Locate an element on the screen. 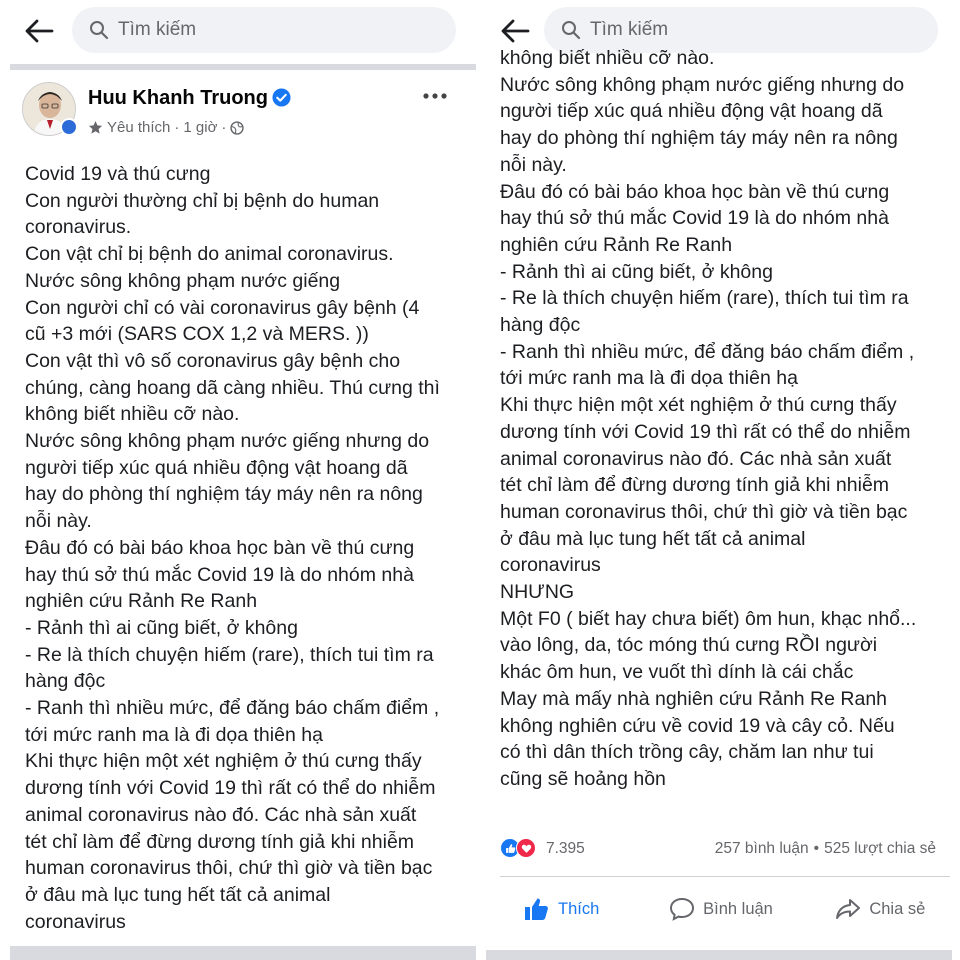 The width and height of the screenshot is (960, 960). reaction-icons is located at coordinates (518, 848).